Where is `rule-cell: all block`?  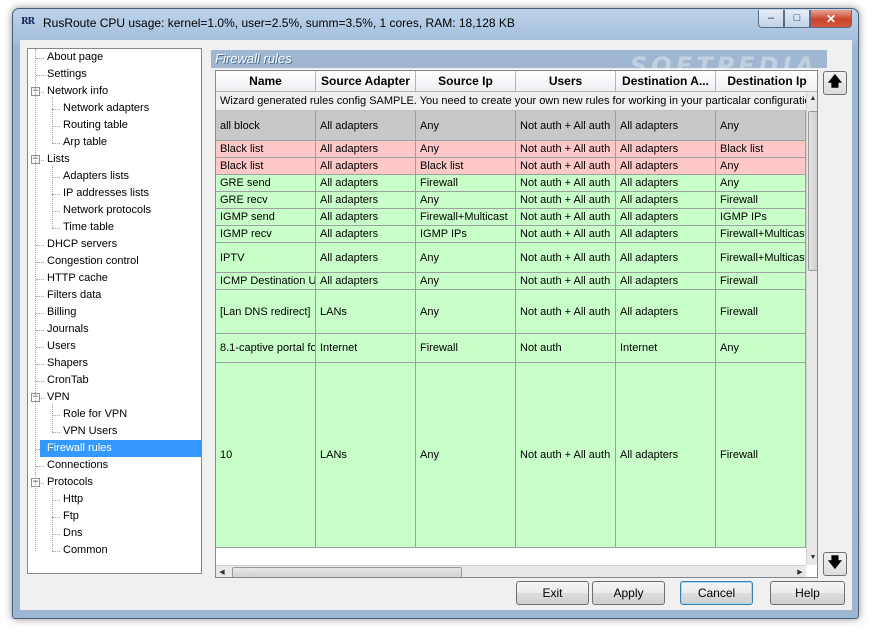 rule-cell: all block is located at coordinates (266, 126).